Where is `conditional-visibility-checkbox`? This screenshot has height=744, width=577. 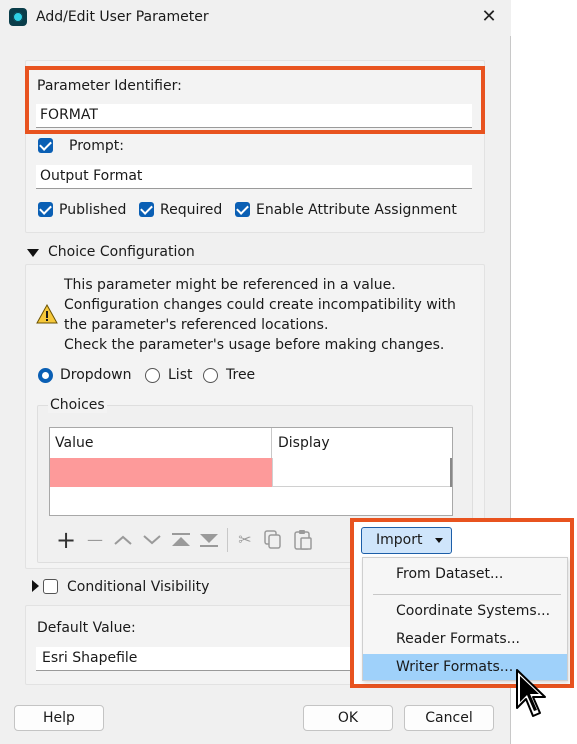
conditional-visibility-checkbox is located at coordinates (50, 586).